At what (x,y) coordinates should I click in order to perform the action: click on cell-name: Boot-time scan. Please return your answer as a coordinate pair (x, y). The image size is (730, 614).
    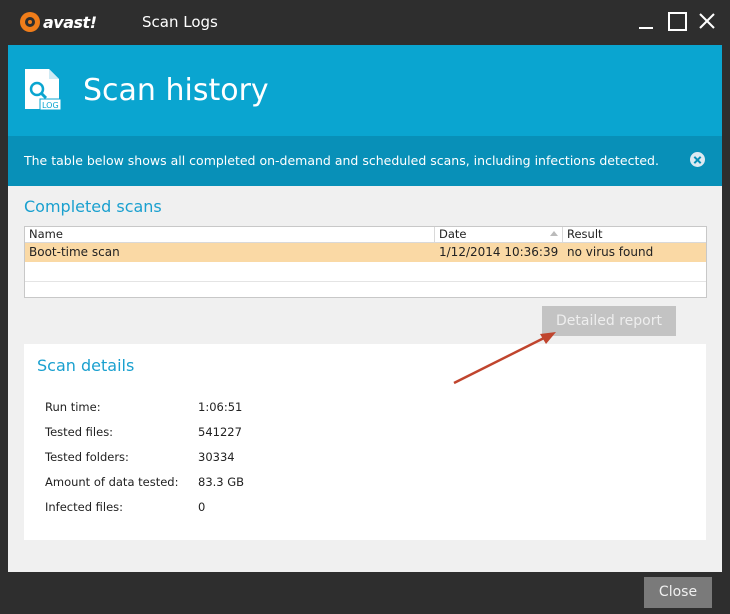
    Looking at the image, I should click on (74, 252).